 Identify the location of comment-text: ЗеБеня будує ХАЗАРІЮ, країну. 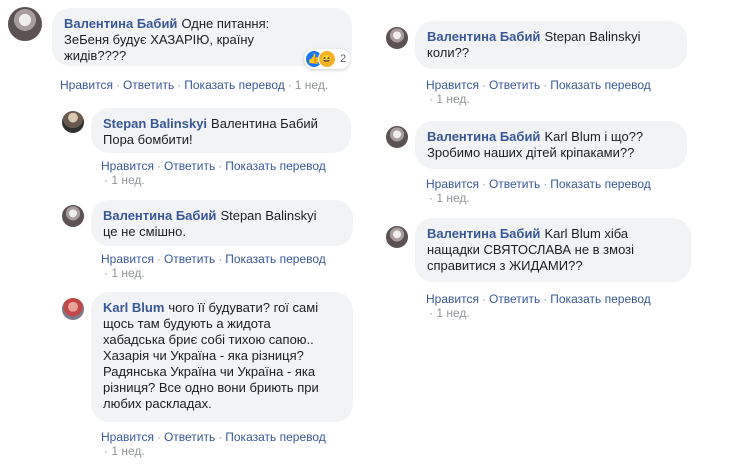
(159, 39).